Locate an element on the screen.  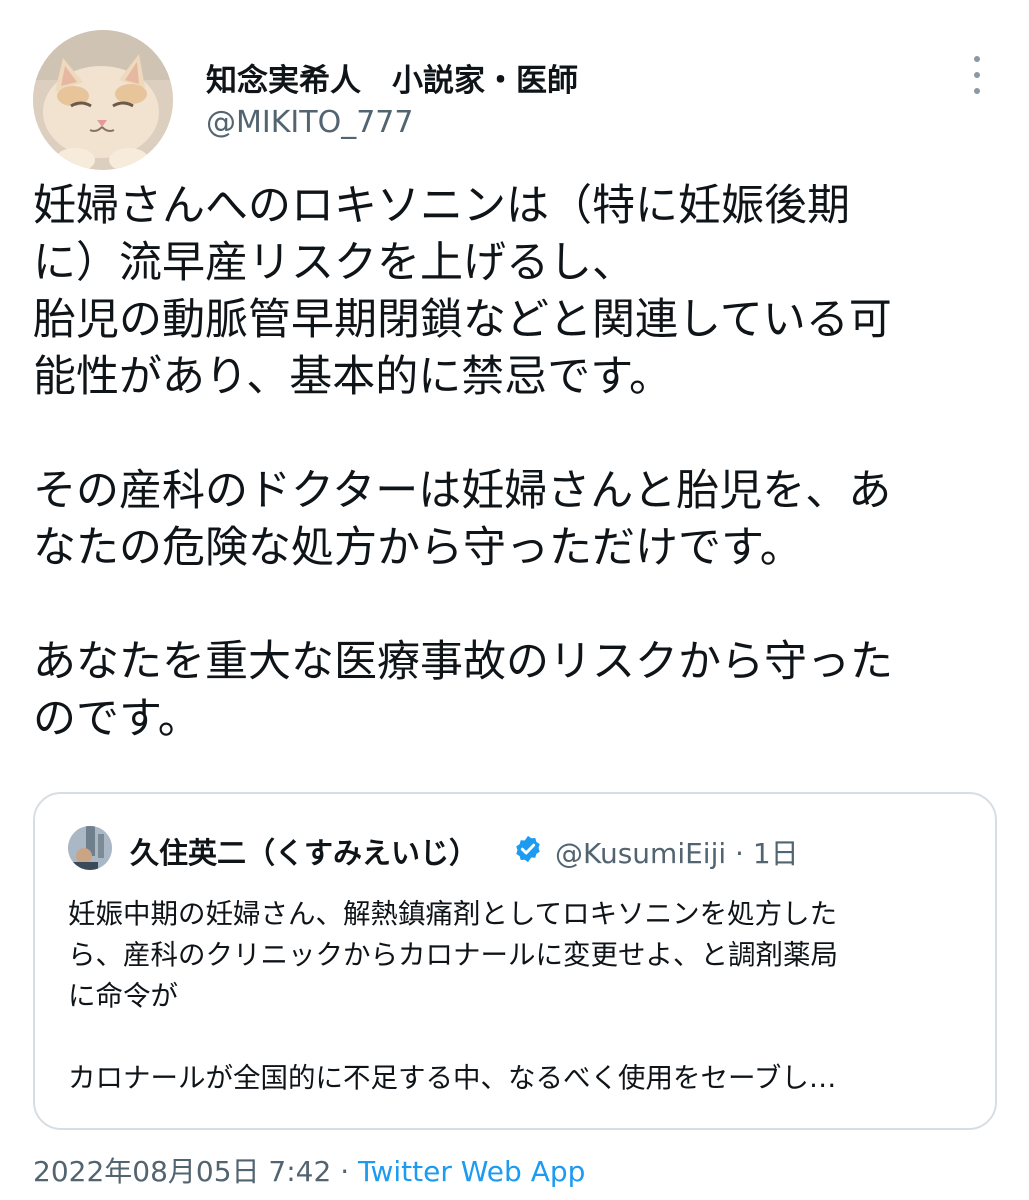
quoted-time: · 1日 is located at coordinates (767, 853).